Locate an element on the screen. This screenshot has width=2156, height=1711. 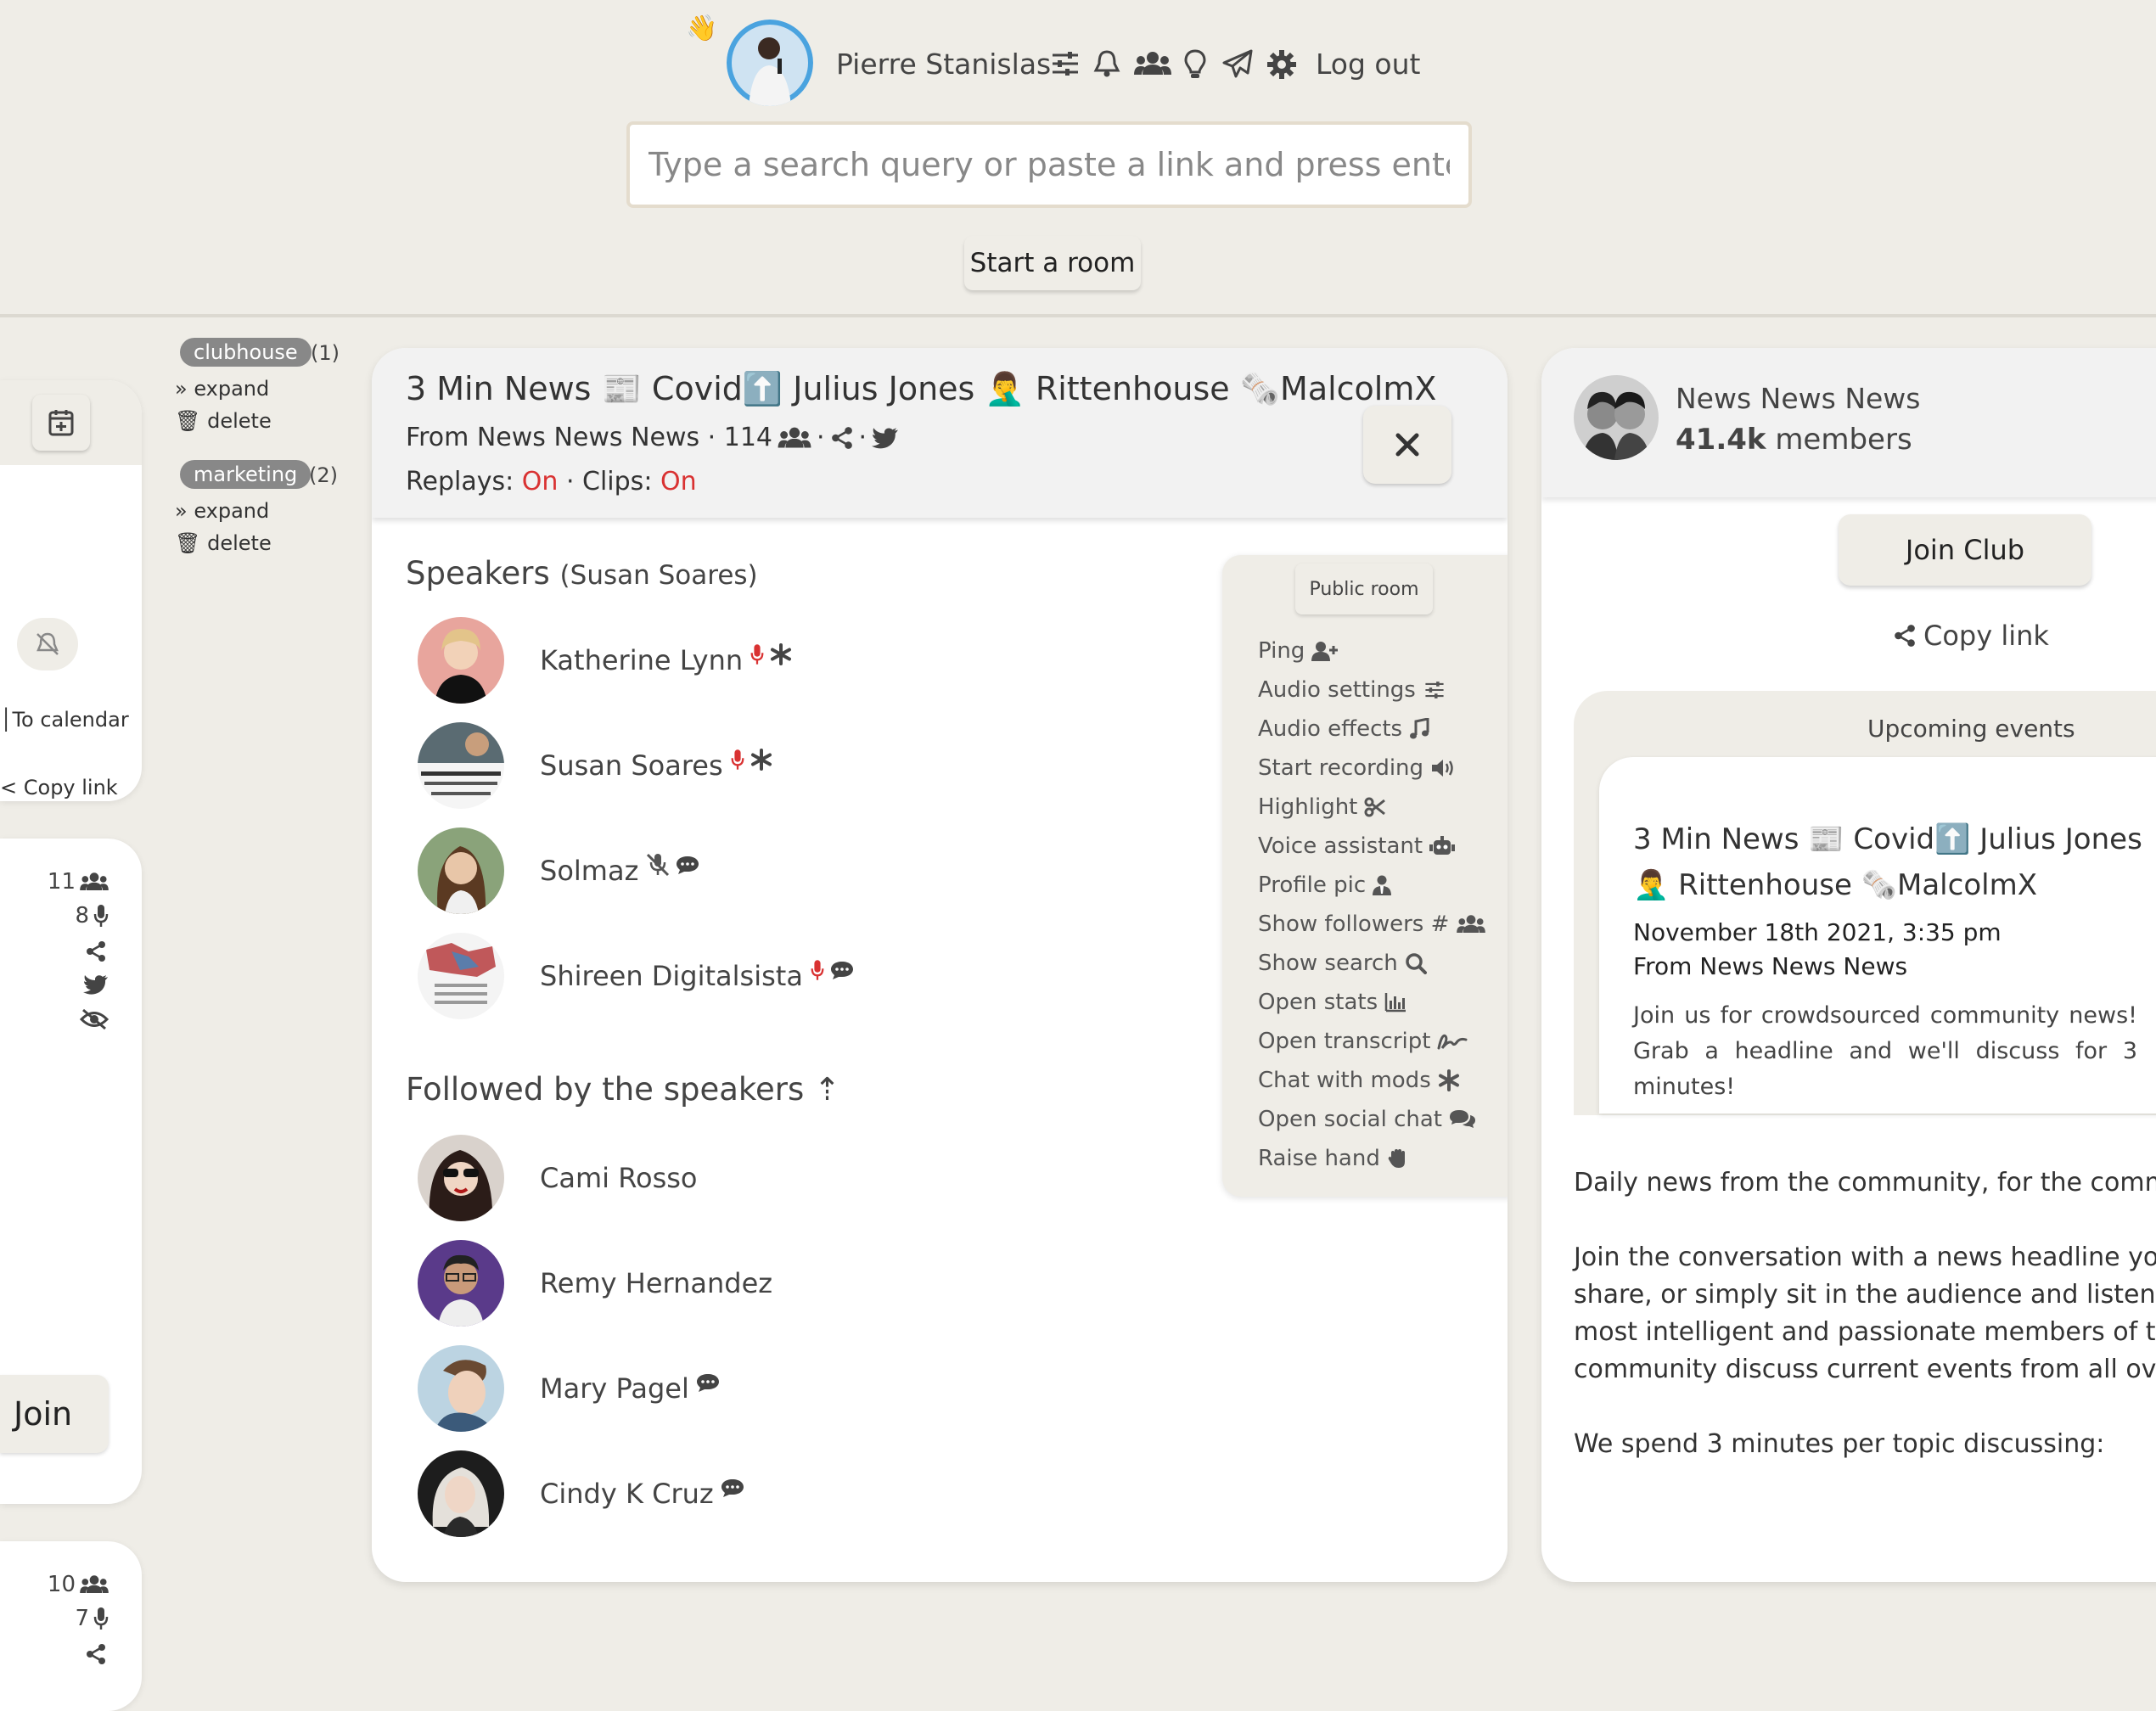
join-label: Join is located at coordinates (43, 1414).